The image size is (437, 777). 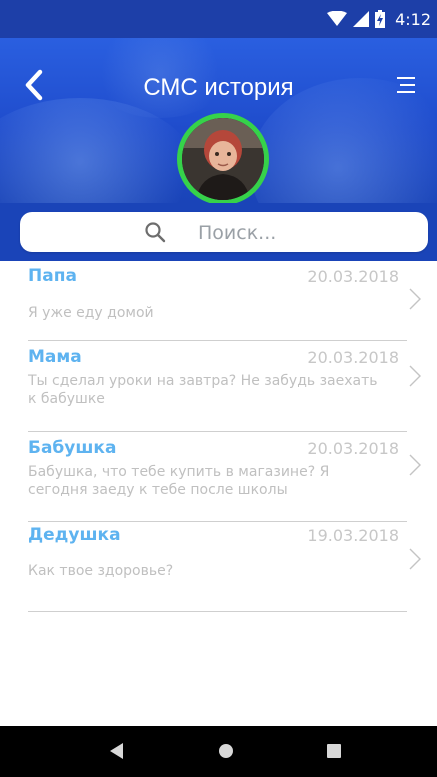 I want to click on battery-icon, so click(x=380, y=19).